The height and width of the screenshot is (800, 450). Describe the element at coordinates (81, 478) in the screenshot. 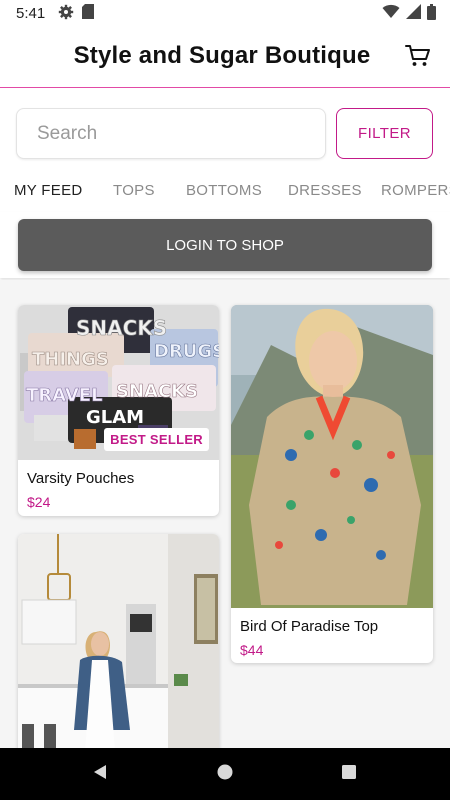

I see `product-name: Varsity Pouches` at that location.